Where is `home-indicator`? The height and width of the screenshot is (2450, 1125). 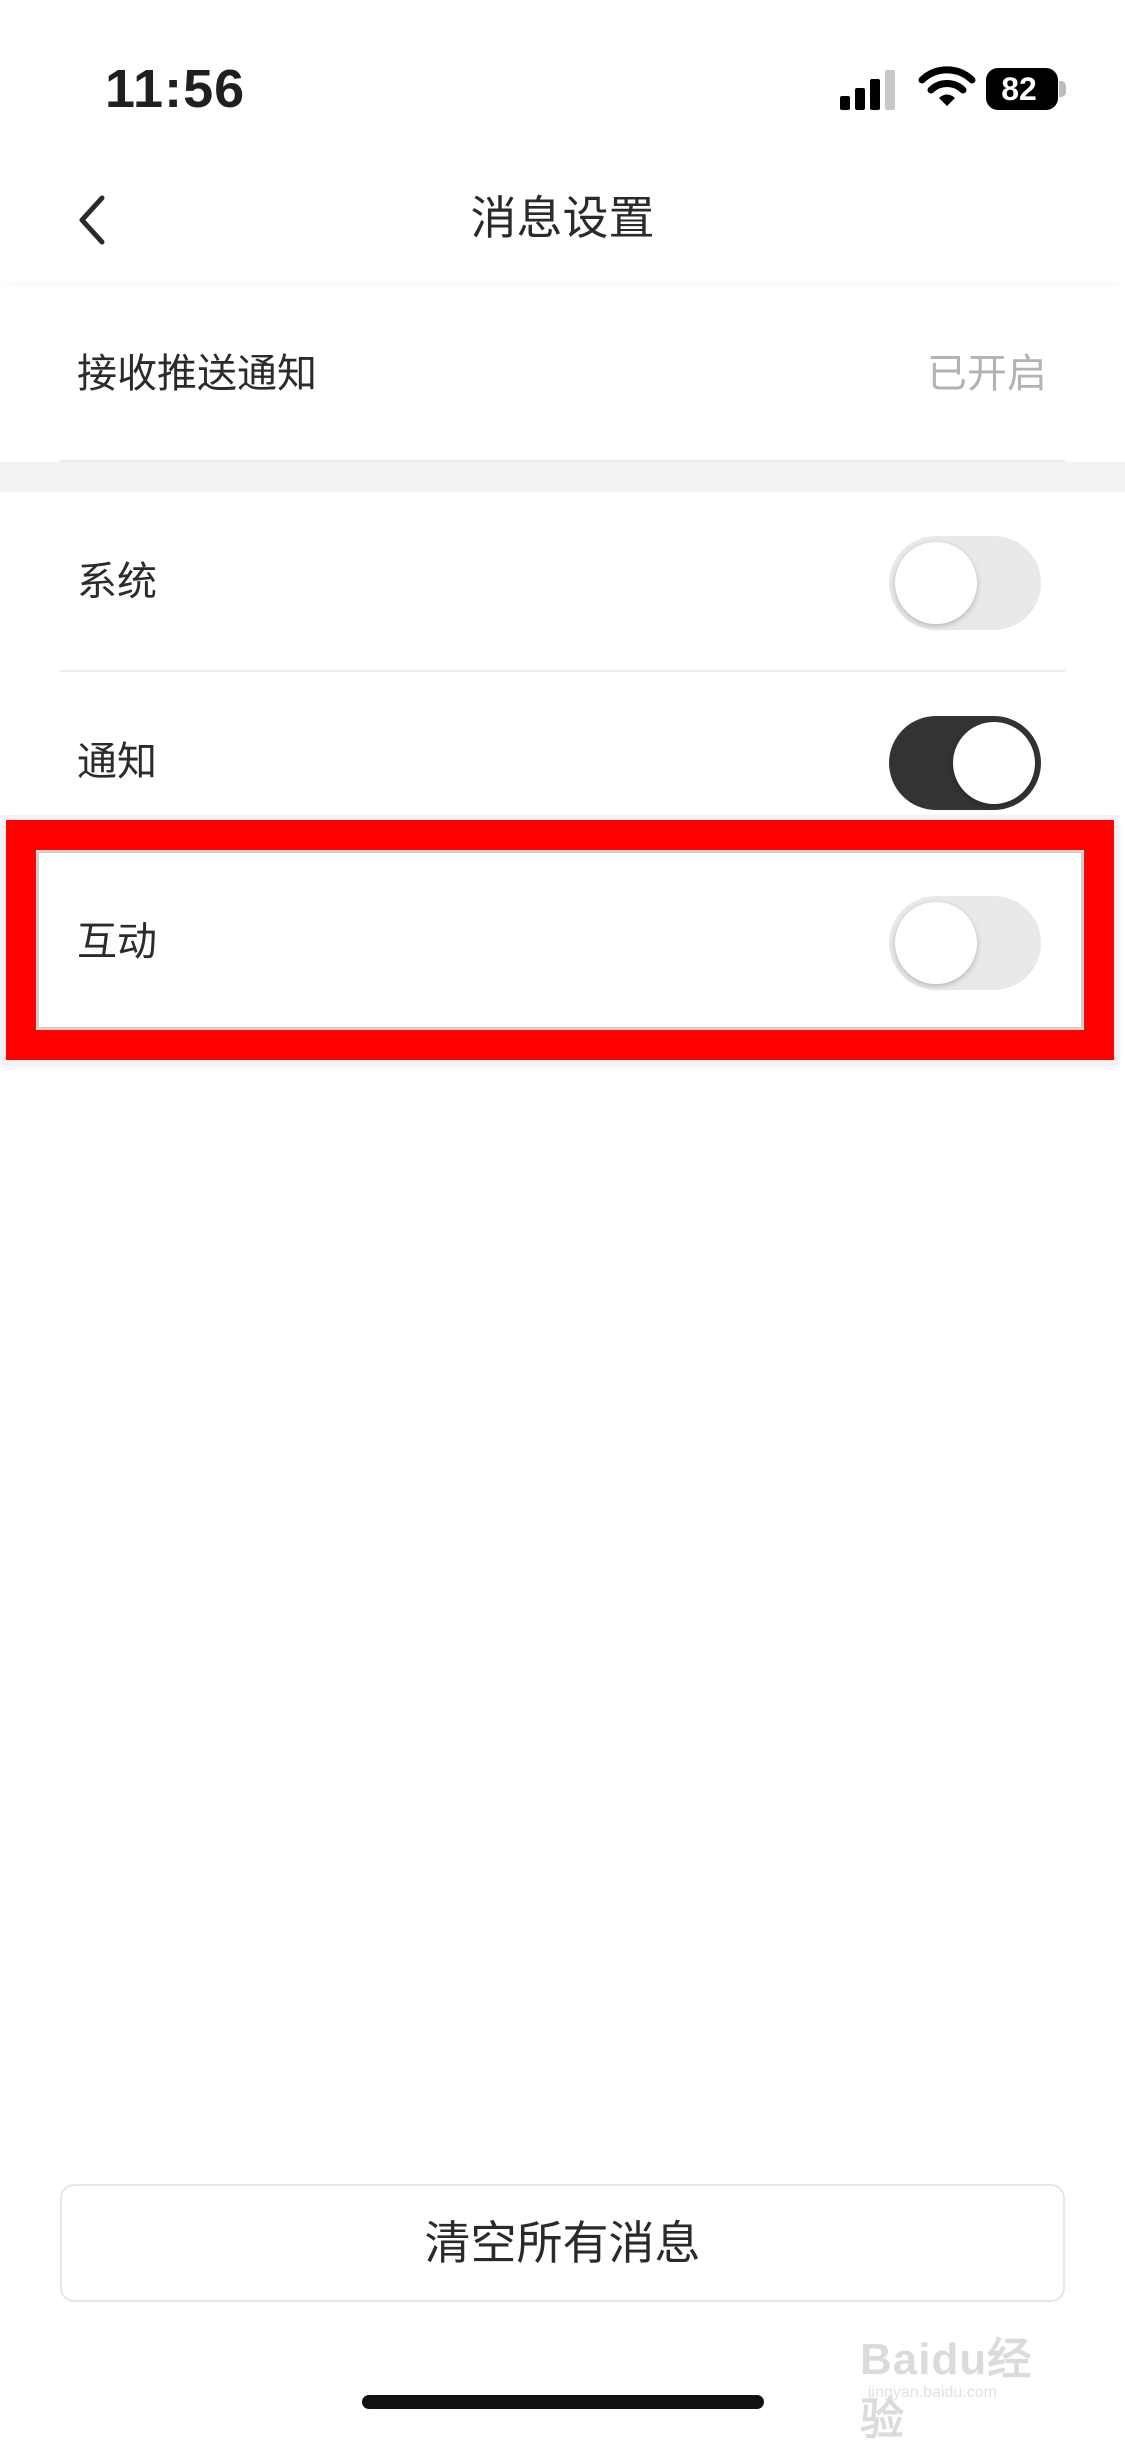 home-indicator is located at coordinates (563, 2402).